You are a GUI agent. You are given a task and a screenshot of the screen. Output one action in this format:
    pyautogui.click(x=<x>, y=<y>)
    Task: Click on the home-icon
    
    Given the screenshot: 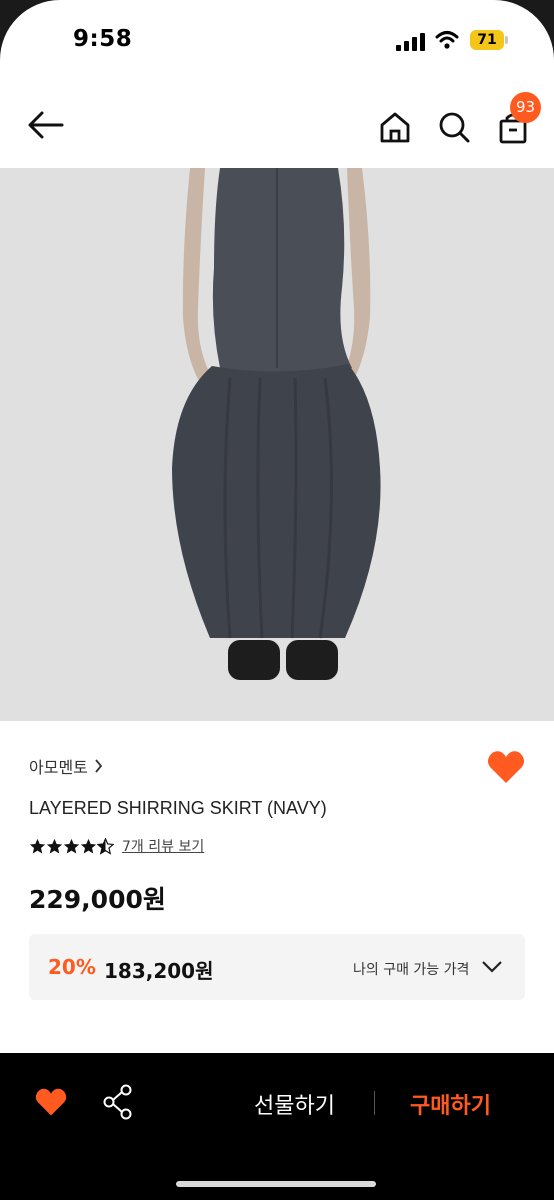 What is the action you would take?
    pyautogui.click(x=395, y=127)
    